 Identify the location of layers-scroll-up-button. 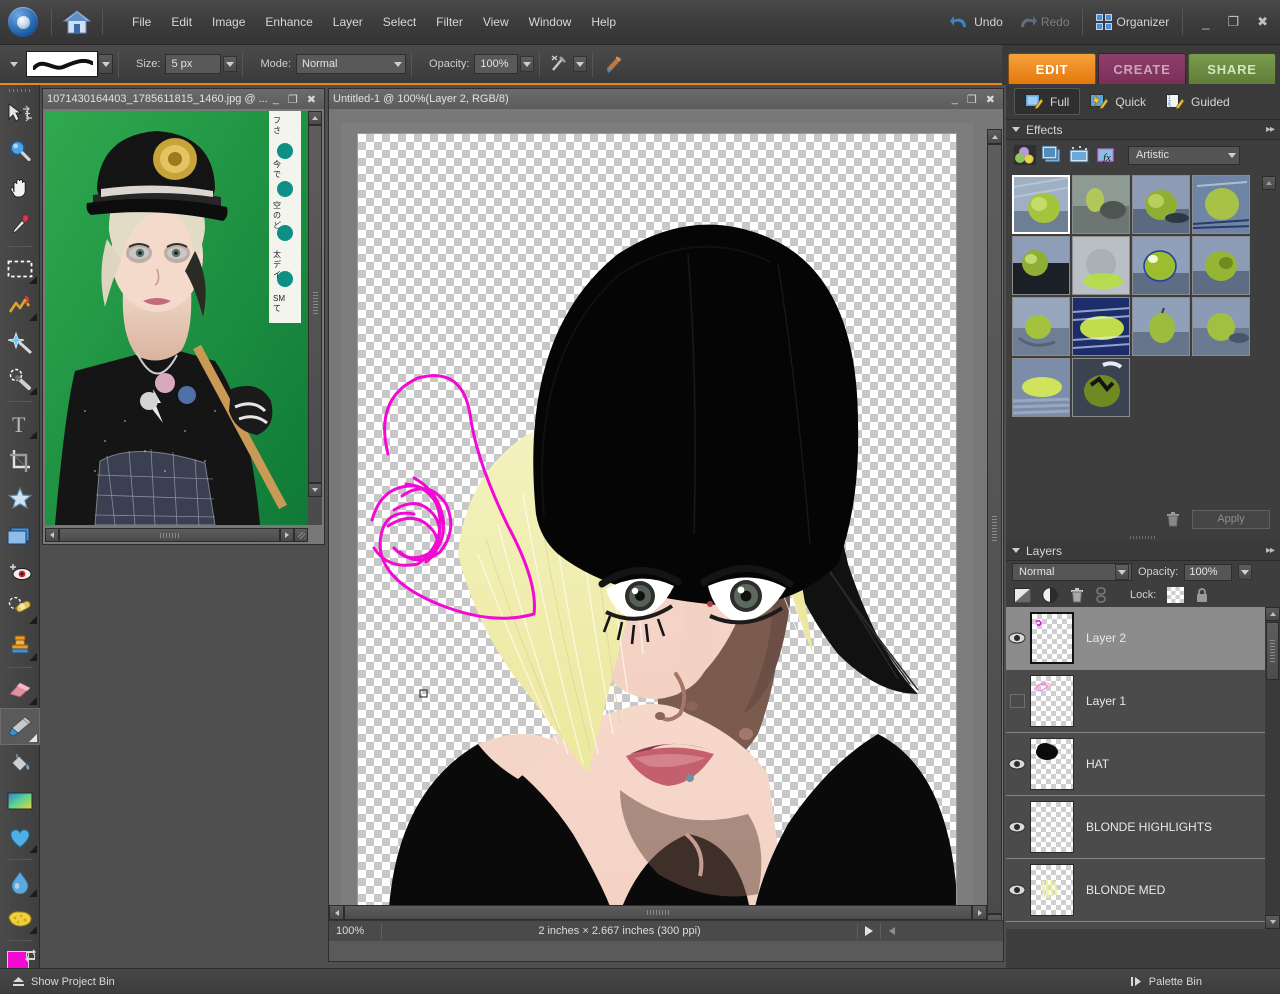
(1272, 614).